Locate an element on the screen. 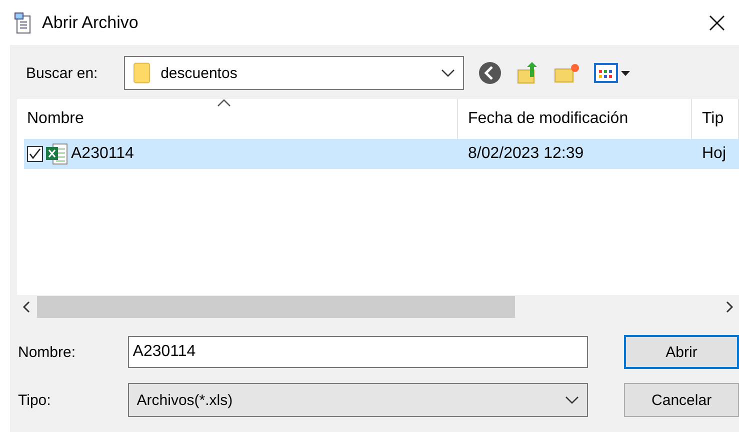  cancel-button: Cancelar is located at coordinates (681, 400).